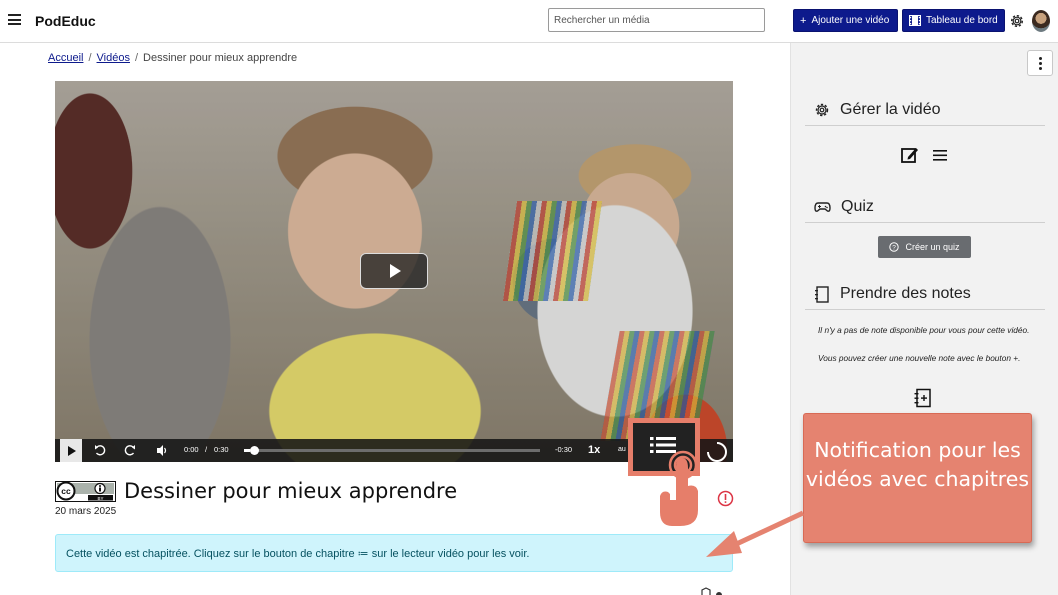 This screenshot has width=1058, height=595. I want to click on breadcrumb-home-link: Accueil, so click(65, 58).